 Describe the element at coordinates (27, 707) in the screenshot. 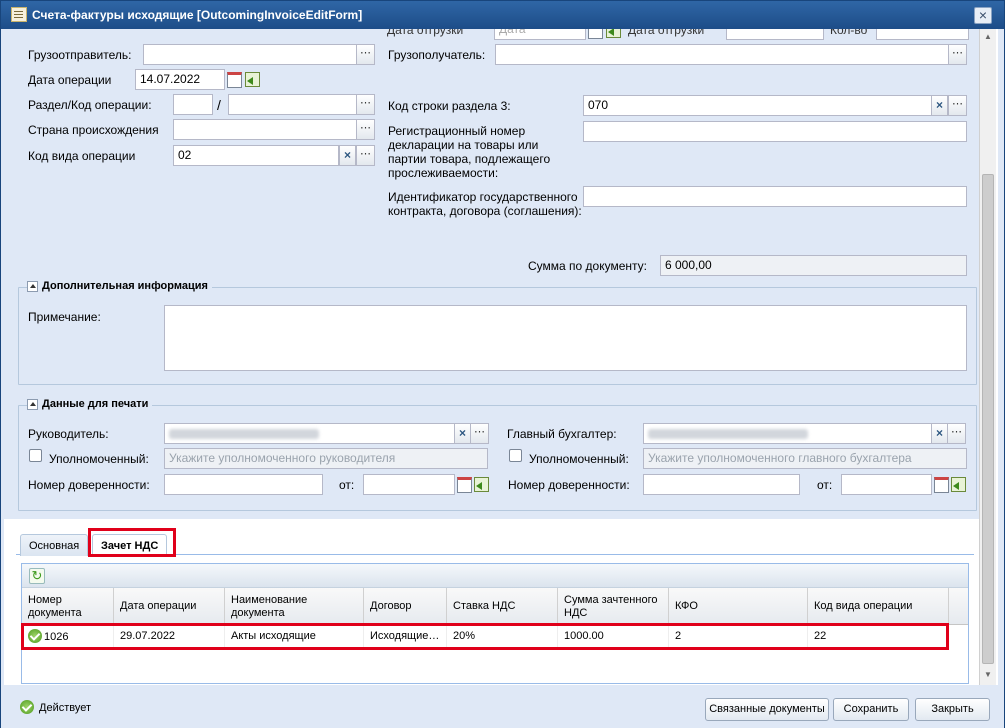

I see `check-circle-icon` at that location.